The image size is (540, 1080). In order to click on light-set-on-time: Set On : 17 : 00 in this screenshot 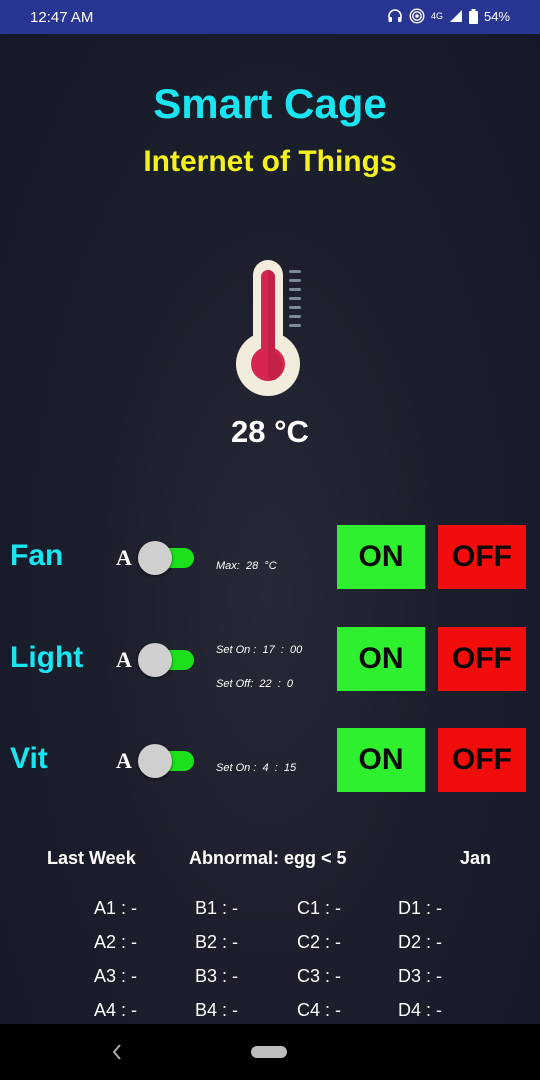, I will do `click(259, 650)`.